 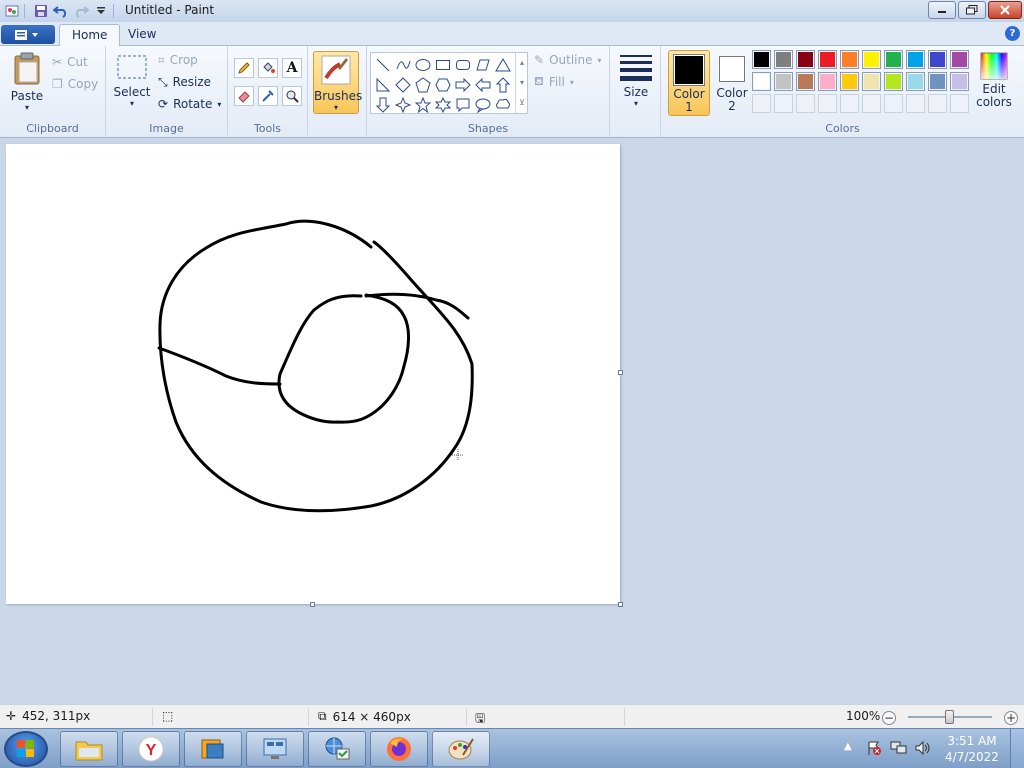 I want to click on close-button, so click(x=1005, y=10).